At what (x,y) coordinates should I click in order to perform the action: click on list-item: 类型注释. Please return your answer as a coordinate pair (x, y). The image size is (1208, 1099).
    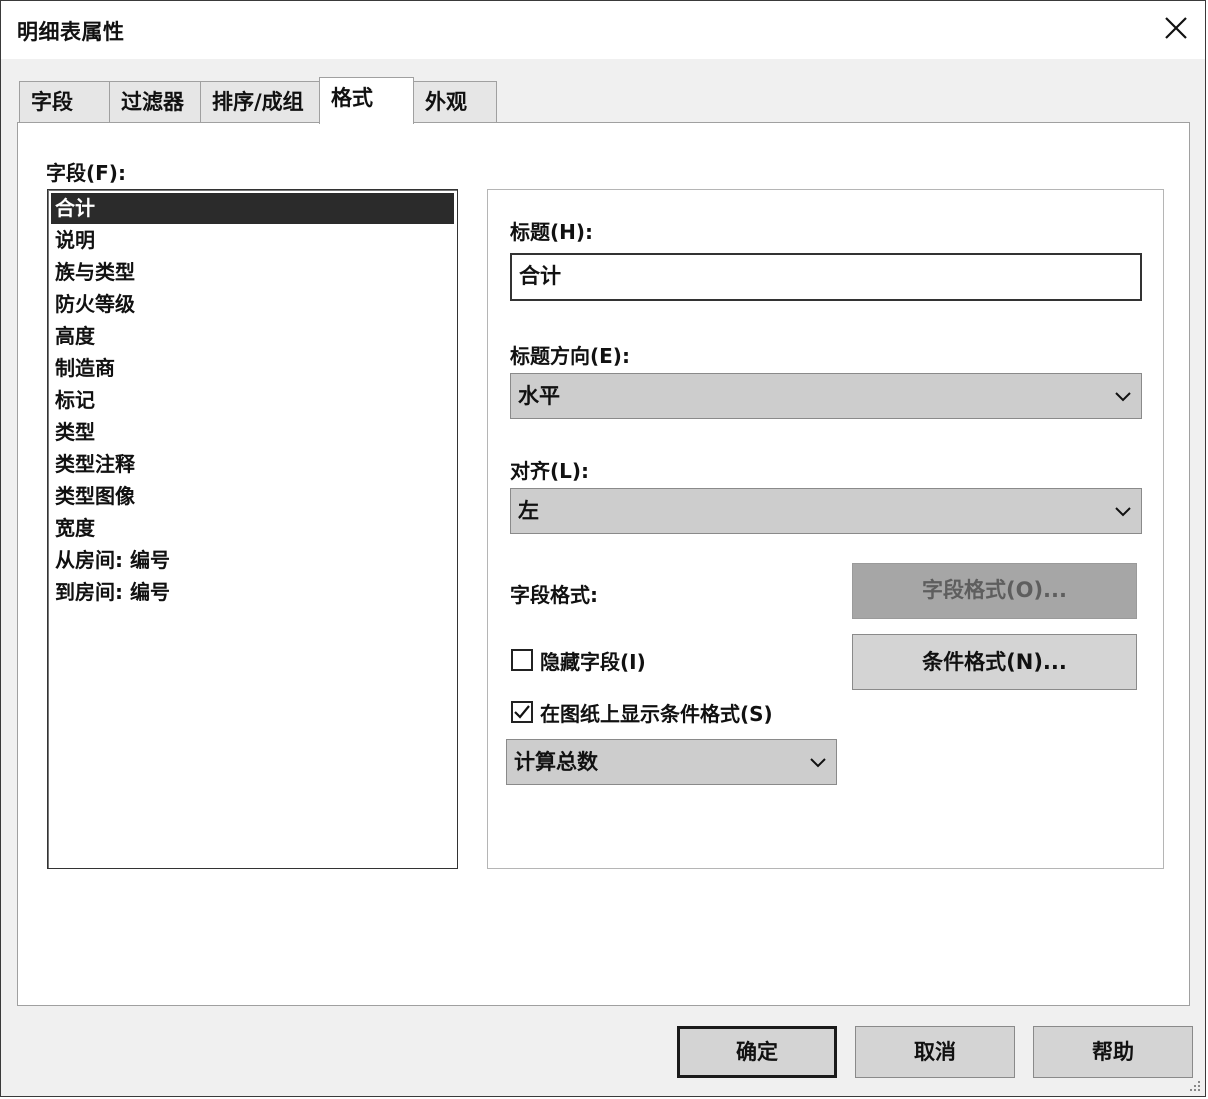
    Looking at the image, I should click on (252, 464).